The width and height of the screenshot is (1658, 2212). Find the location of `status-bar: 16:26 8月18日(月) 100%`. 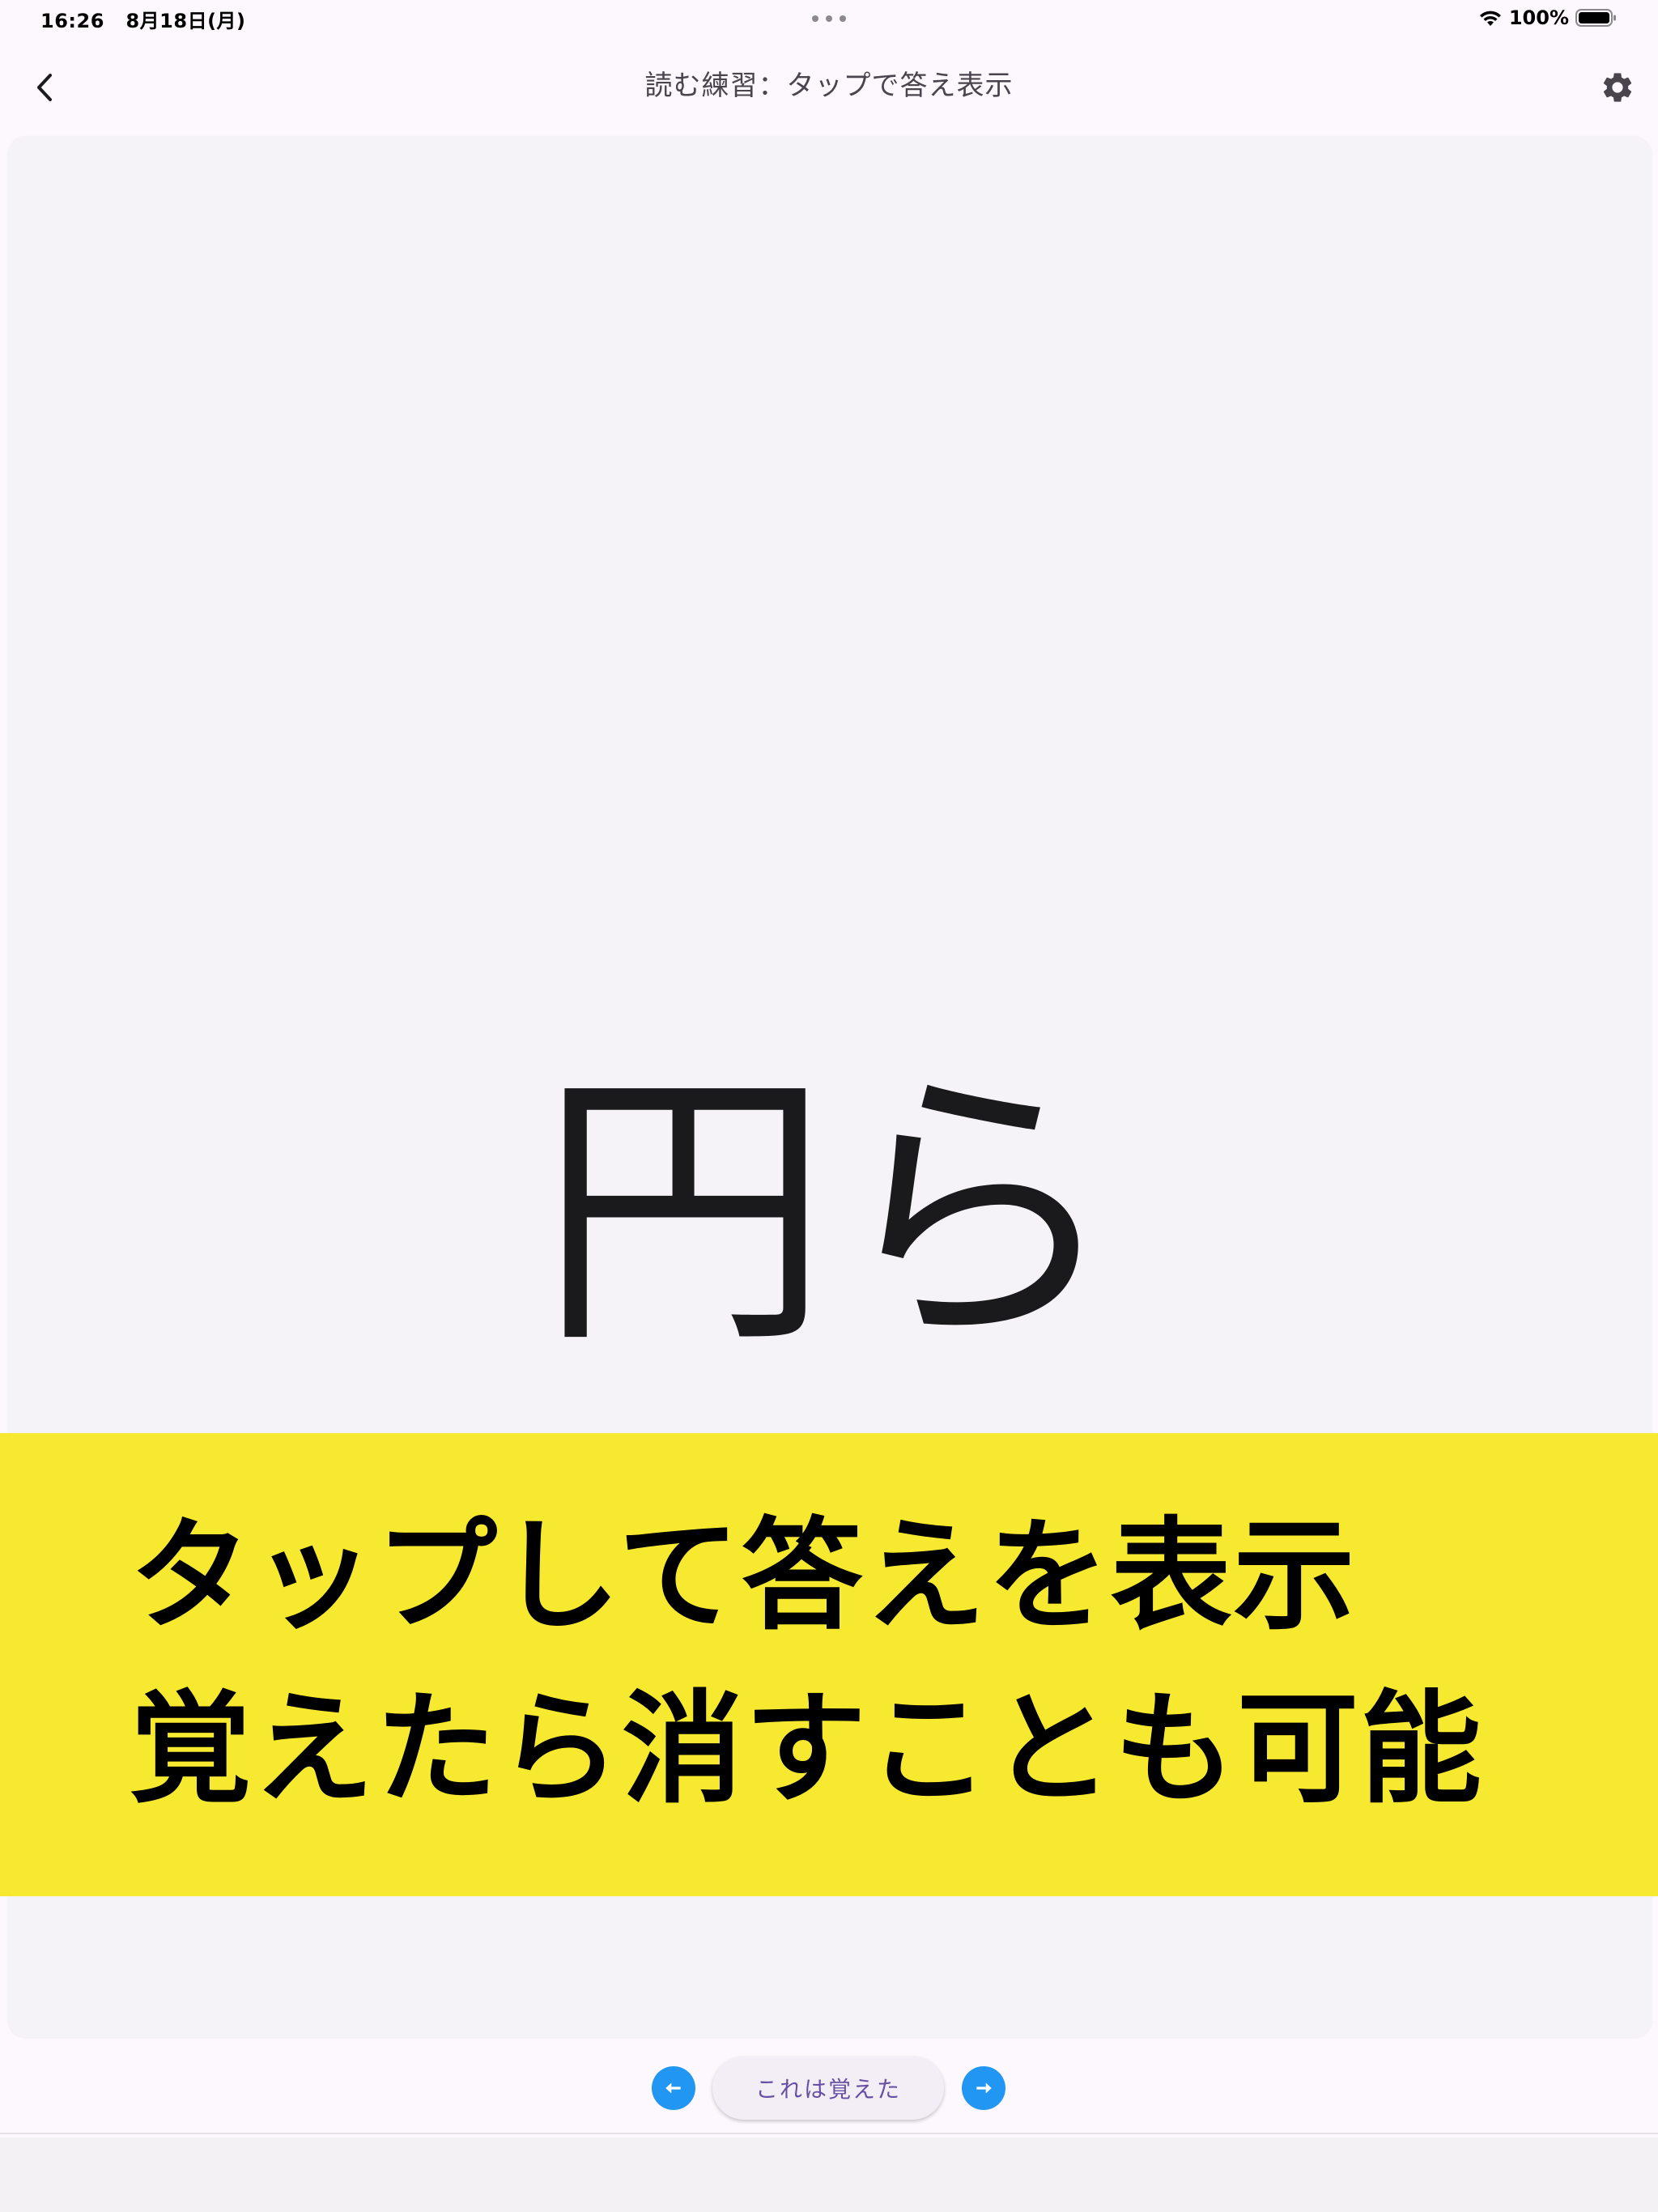

status-bar: 16:26 8月18日(月) 100% is located at coordinates (829, 19).